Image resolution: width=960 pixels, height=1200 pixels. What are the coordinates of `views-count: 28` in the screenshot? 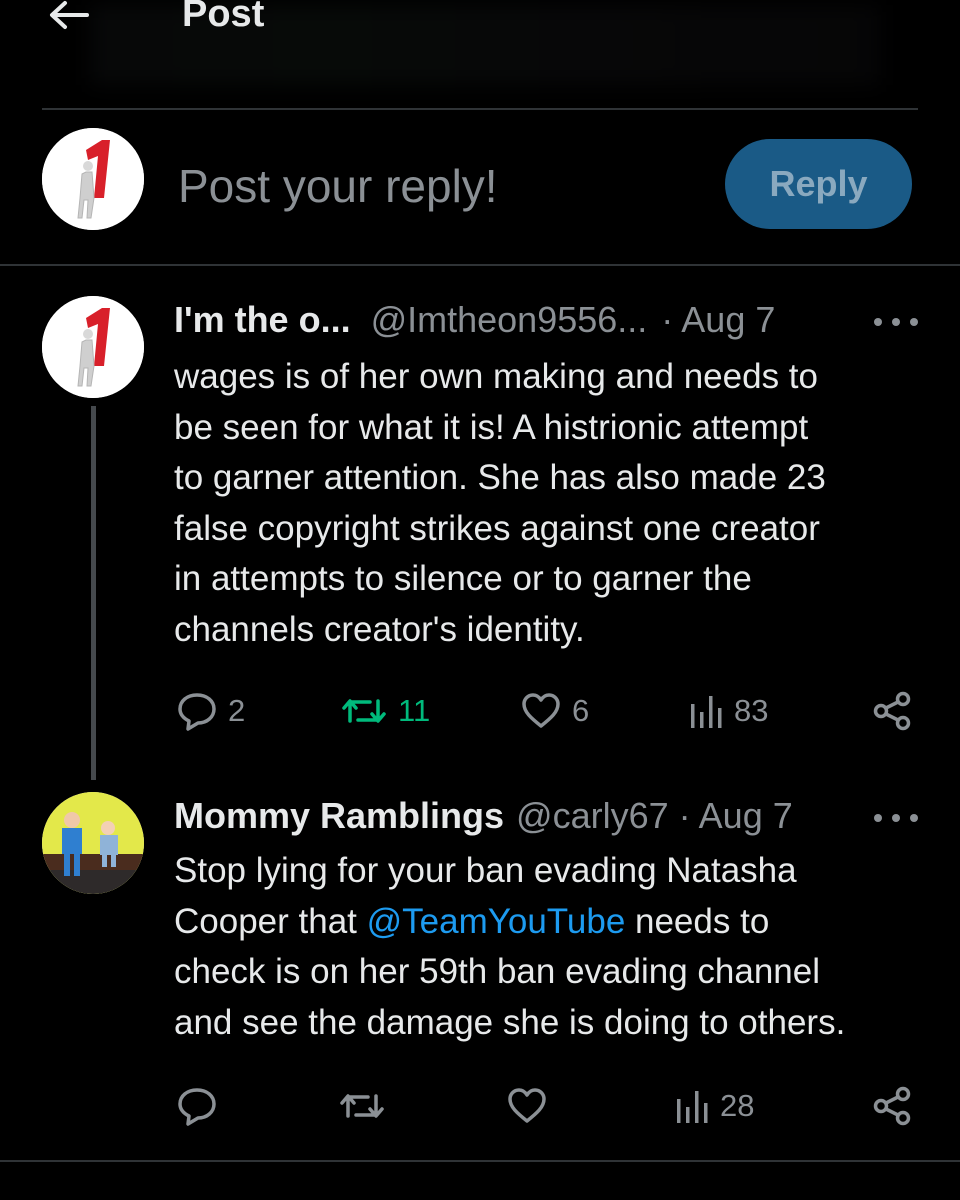 It's located at (737, 1105).